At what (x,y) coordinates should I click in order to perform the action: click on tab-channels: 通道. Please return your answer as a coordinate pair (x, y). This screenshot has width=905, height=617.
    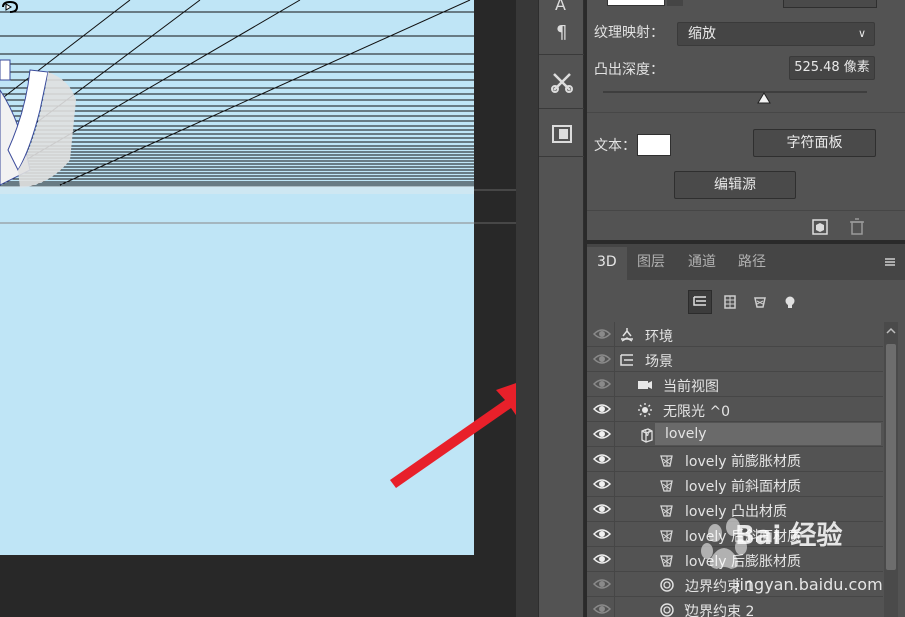
    Looking at the image, I should click on (702, 263).